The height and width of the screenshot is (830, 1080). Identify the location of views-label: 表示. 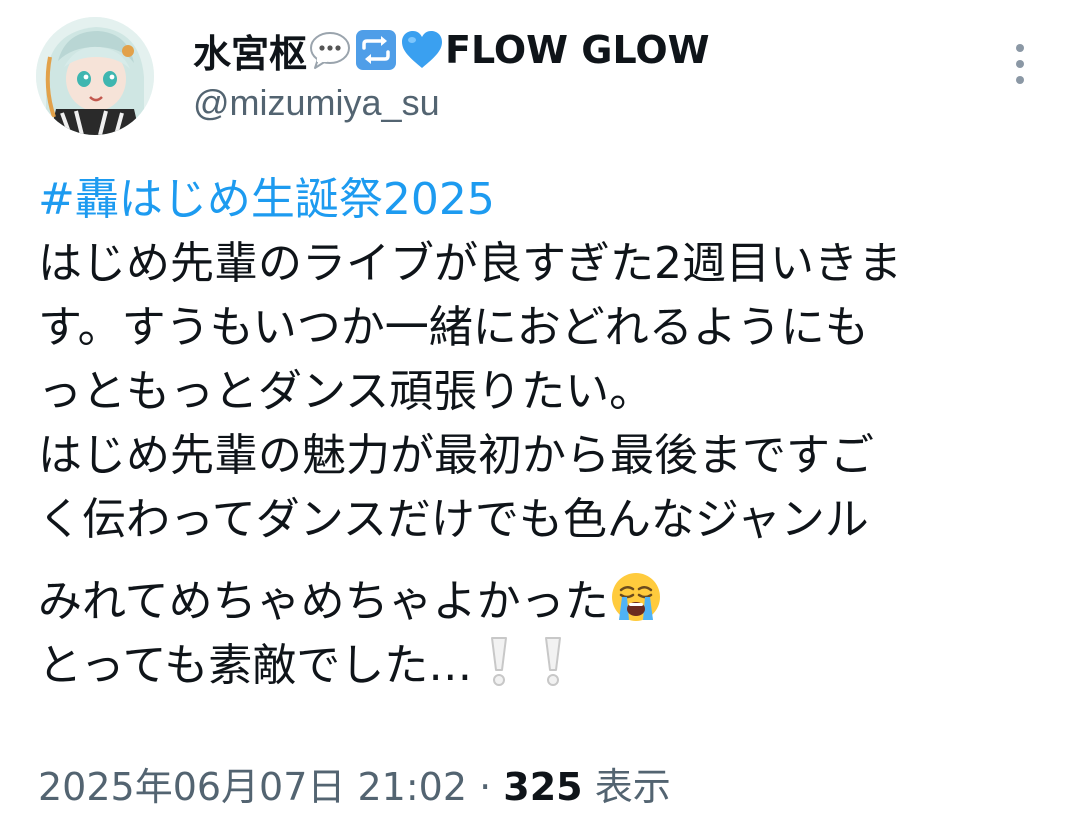
(632, 787).